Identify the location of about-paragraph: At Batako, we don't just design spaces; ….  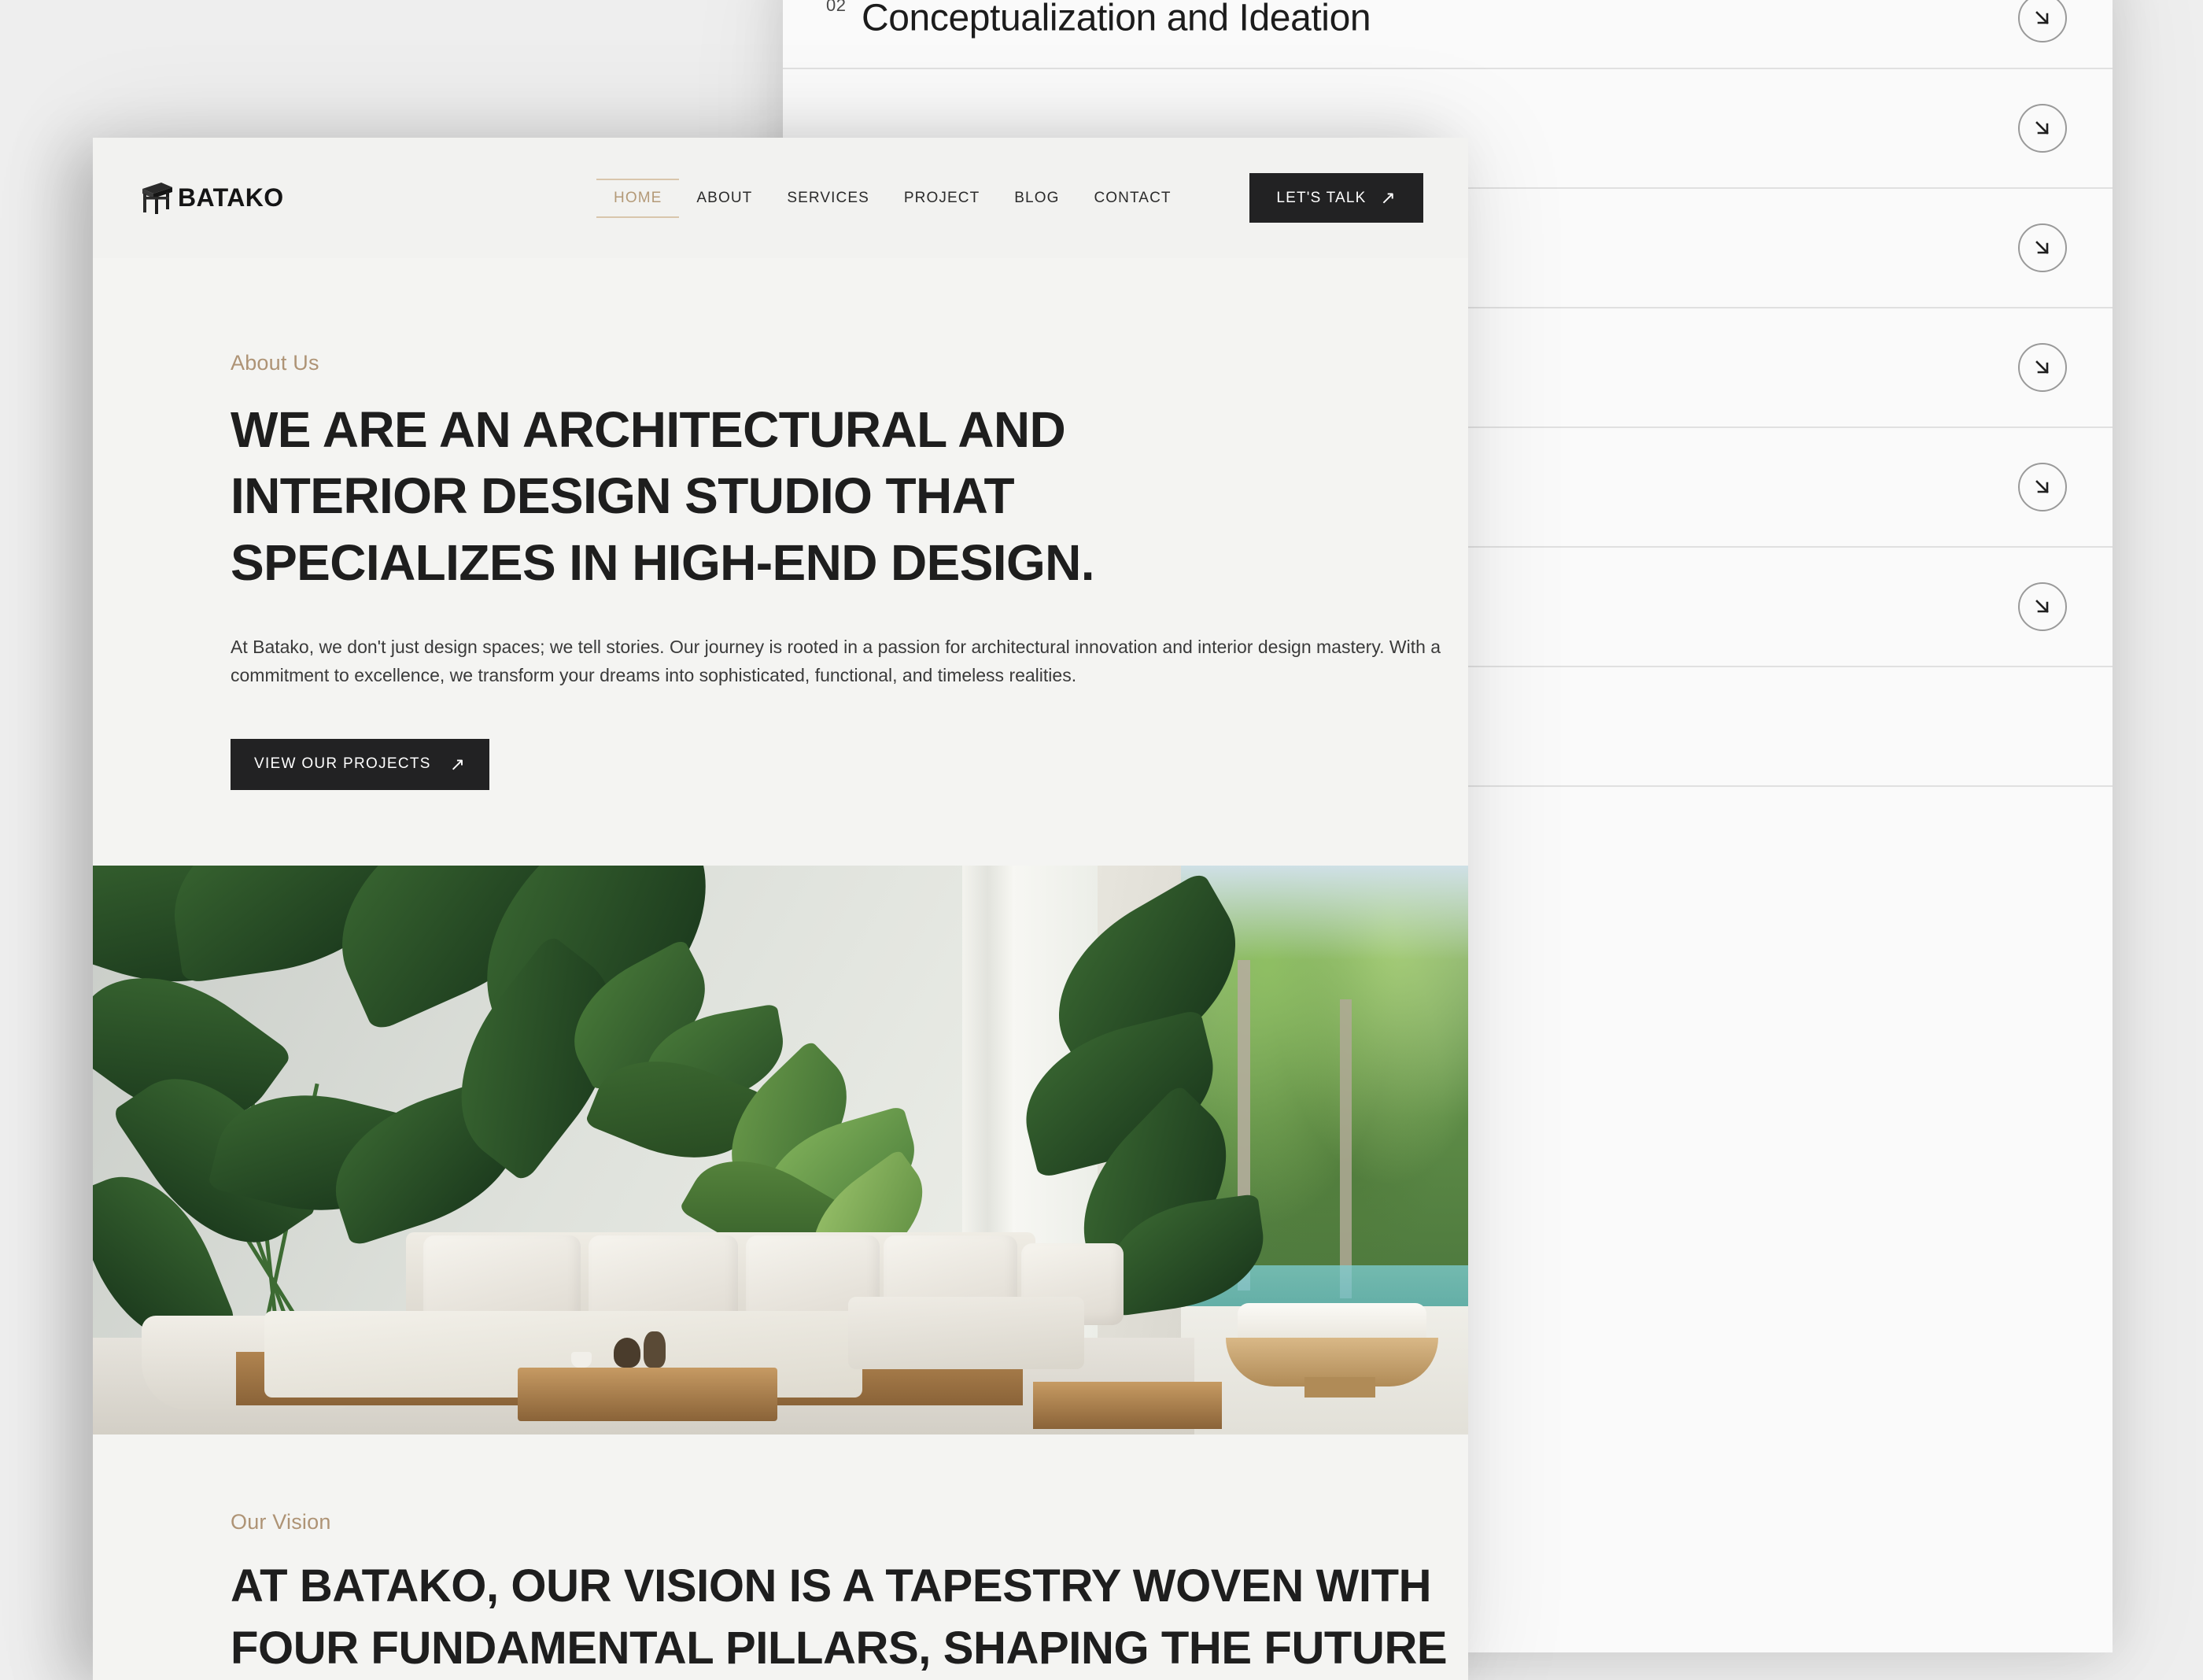
(836, 661).